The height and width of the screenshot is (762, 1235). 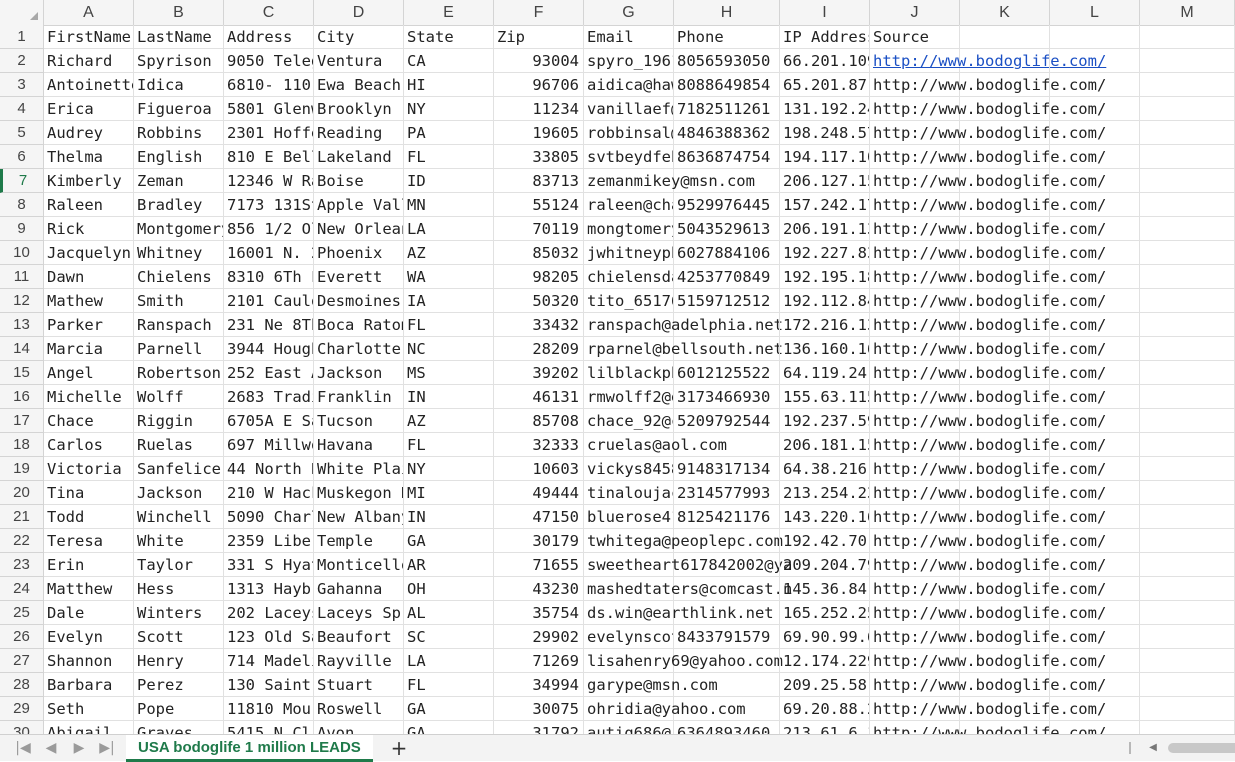 I want to click on cell-b17: Riggin, so click(x=179, y=421).